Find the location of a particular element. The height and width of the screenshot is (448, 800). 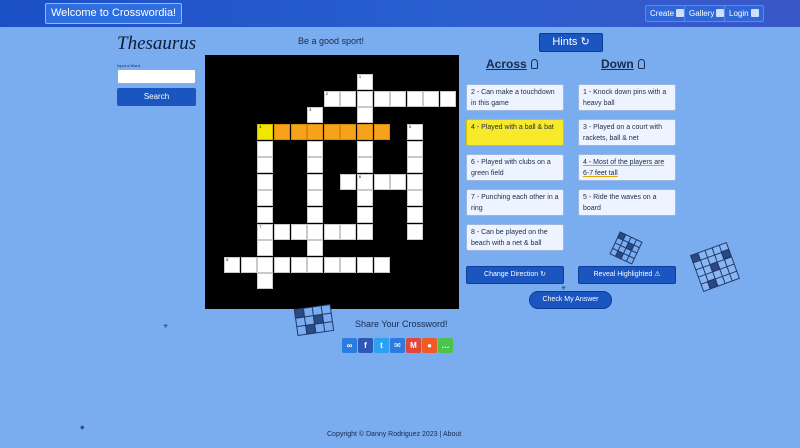

cell-number: 6 is located at coordinates (360, 176).